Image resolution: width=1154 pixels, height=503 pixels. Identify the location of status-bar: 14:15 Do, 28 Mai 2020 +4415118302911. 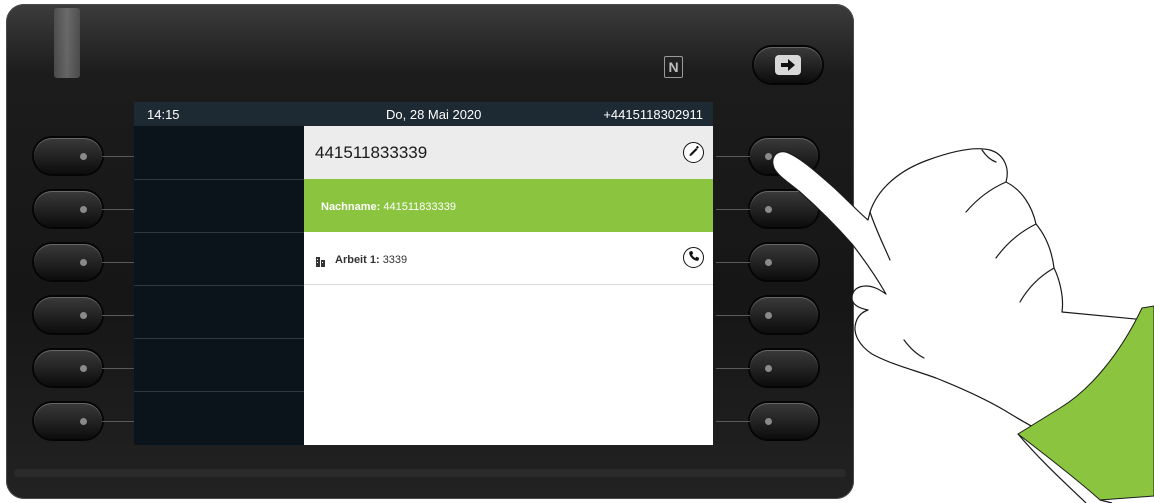
(423, 114).